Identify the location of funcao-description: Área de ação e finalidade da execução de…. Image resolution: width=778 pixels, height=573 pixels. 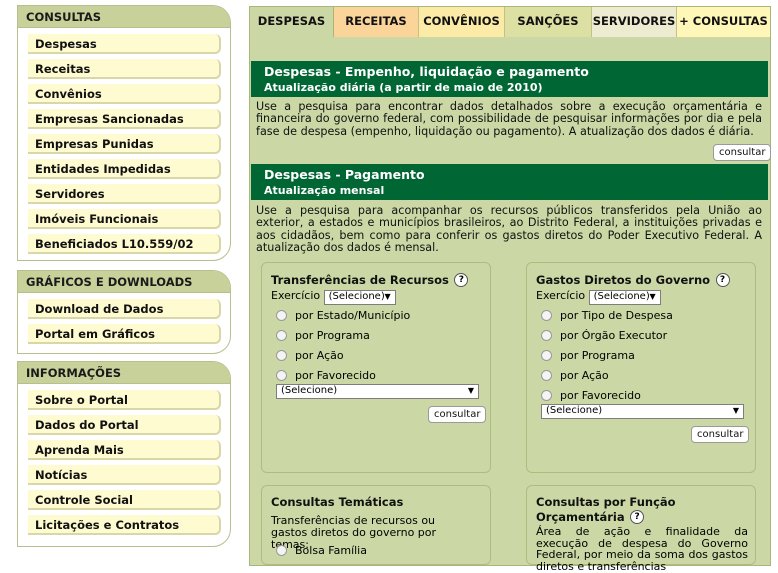
(642, 549).